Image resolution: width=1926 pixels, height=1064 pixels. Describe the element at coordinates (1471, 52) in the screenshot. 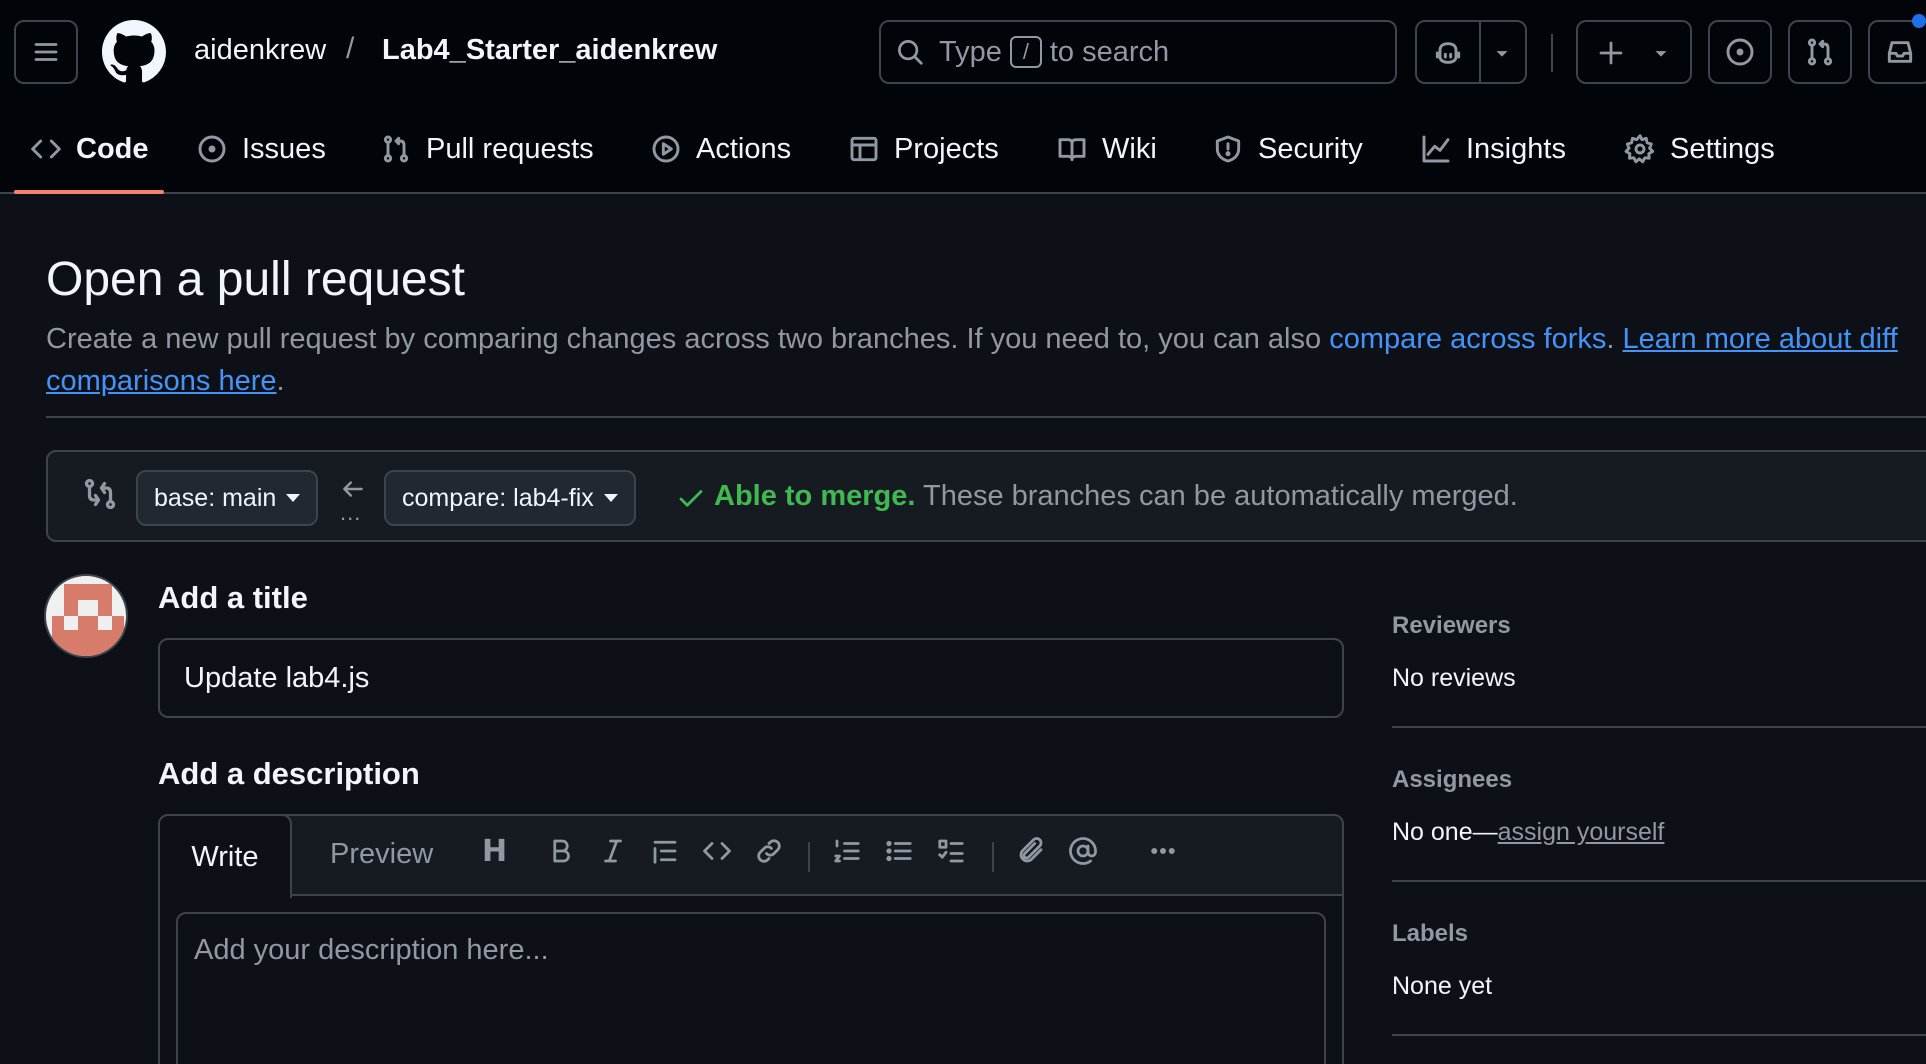

I see `copilot-button` at that location.